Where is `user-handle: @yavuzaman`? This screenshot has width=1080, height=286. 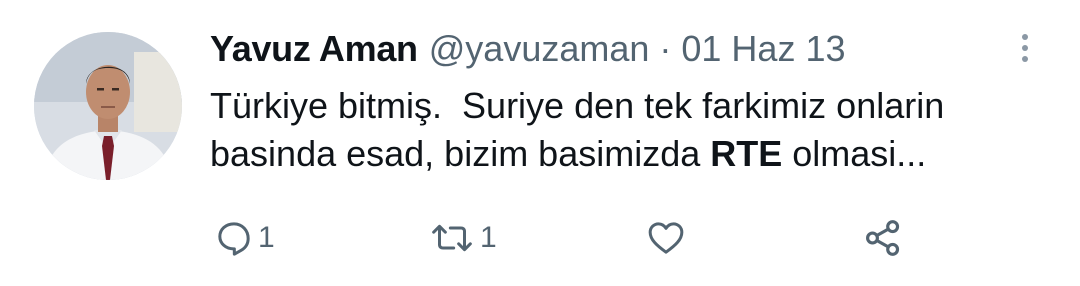
user-handle: @yavuzaman is located at coordinates (539, 49).